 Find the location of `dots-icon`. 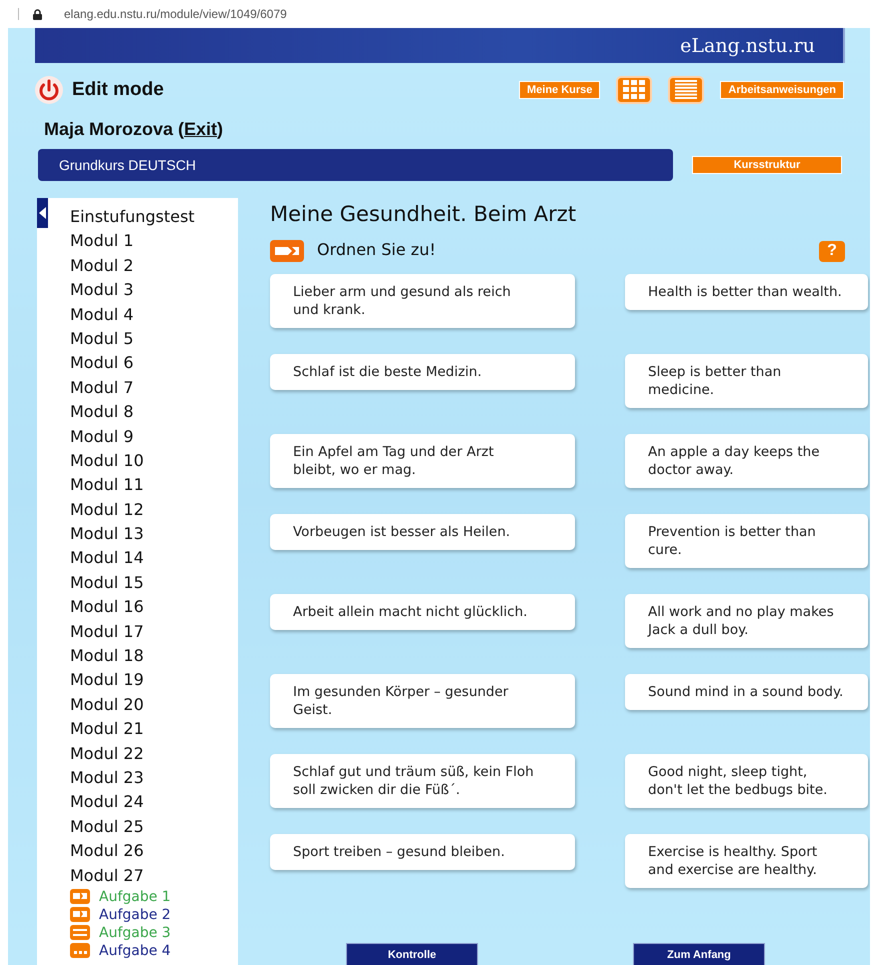

dots-icon is located at coordinates (80, 950).